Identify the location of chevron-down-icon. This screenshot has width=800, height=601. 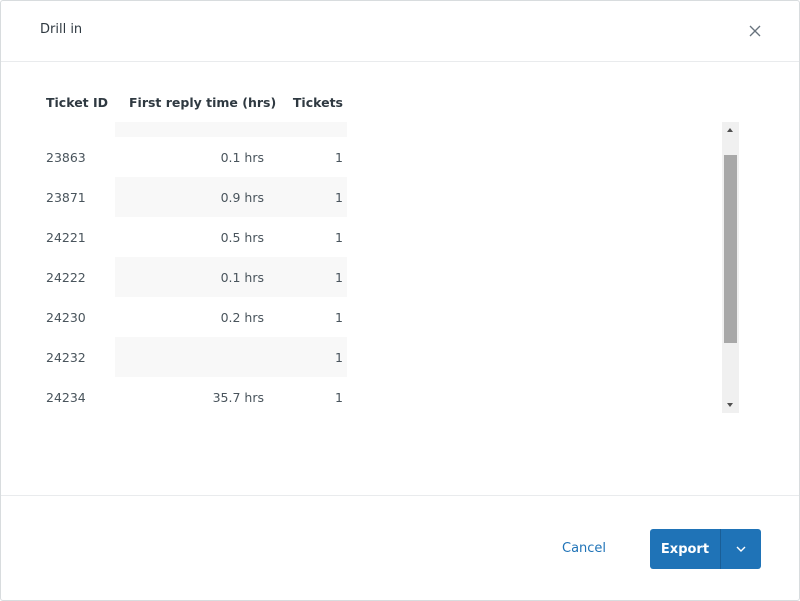
(741, 549).